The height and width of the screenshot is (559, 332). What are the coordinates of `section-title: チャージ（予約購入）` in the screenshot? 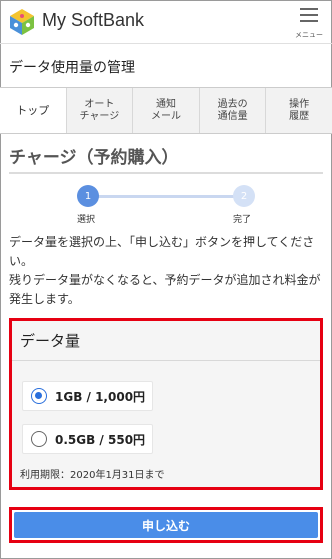 It's located at (94, 158).